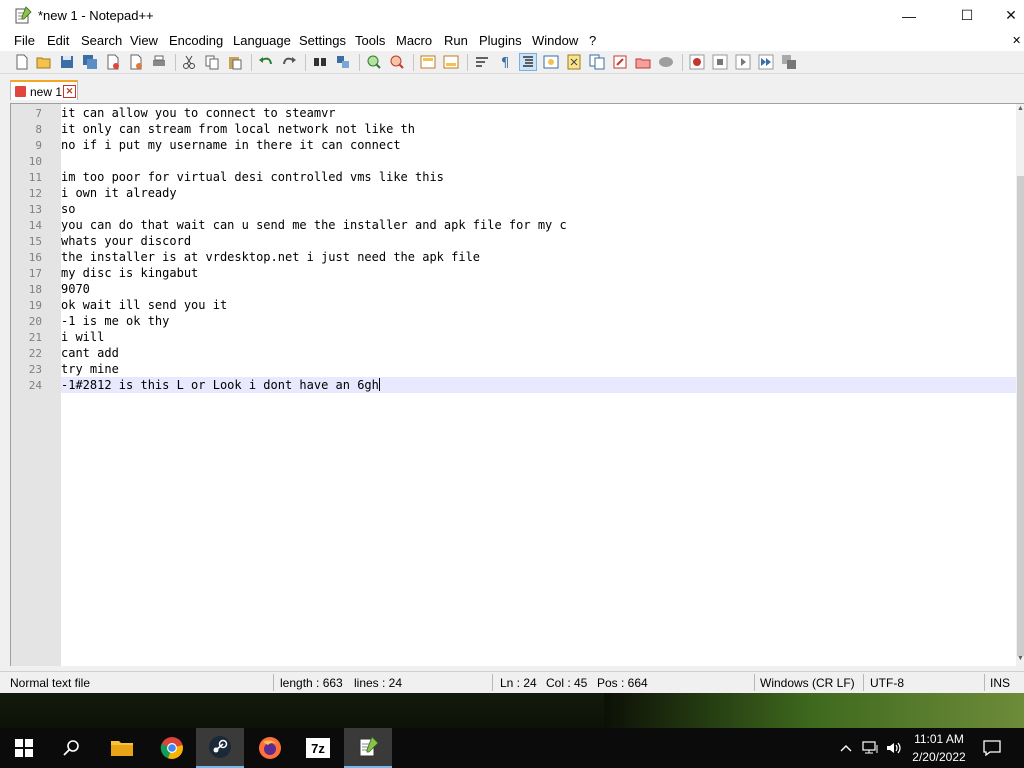  What do you see at coordinates (235, 62) in the screenshot?
I see `paste-icon` at bounding box center [235, 62].